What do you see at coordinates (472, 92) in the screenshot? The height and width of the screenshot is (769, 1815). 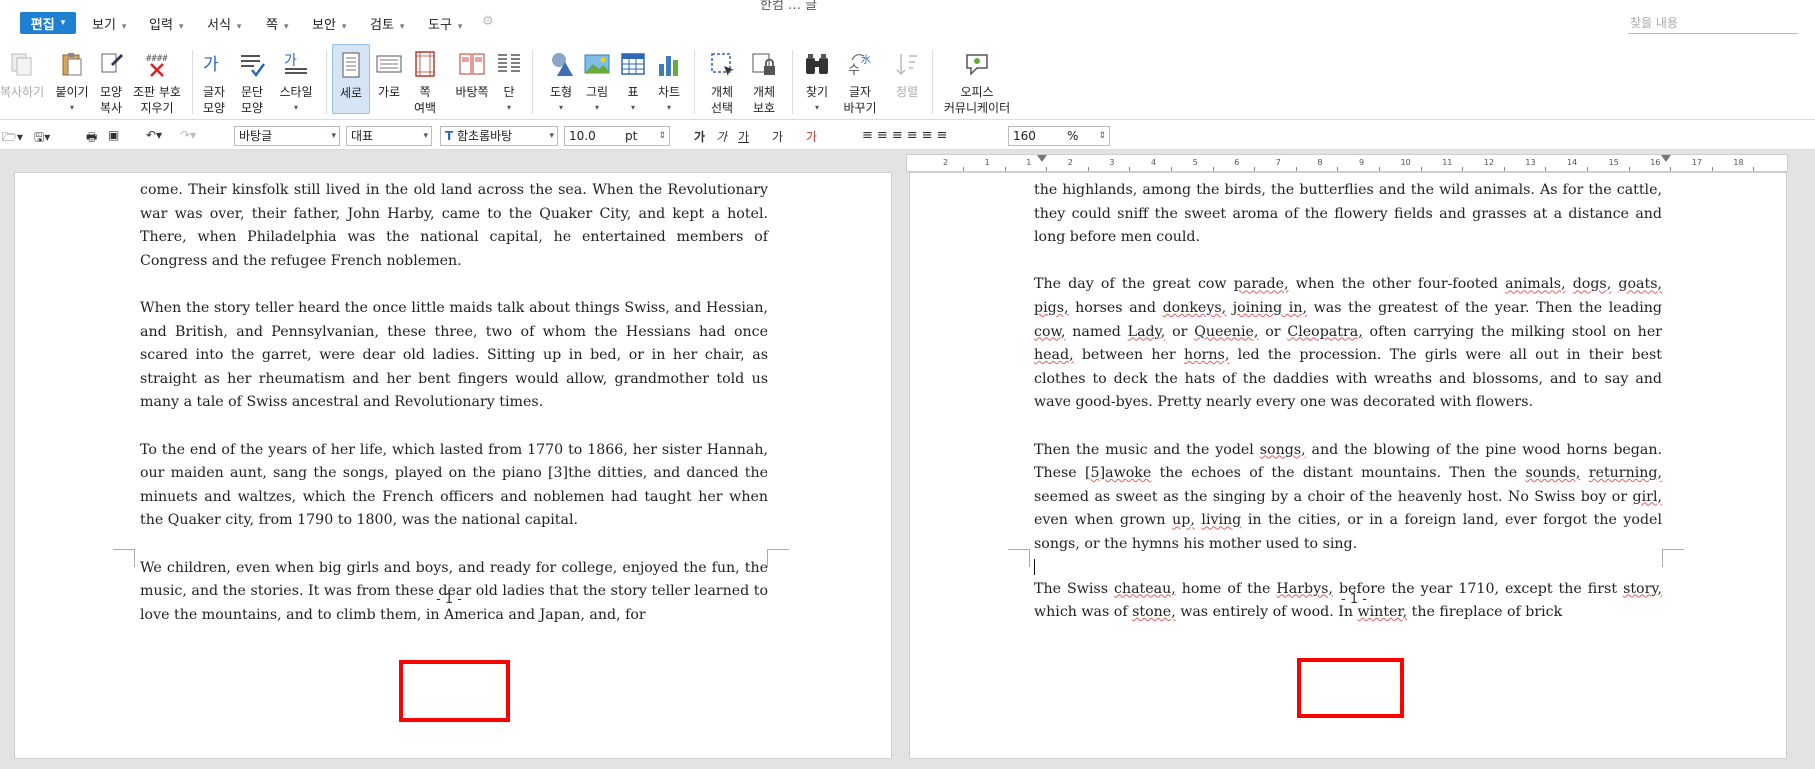 I see `master-page-label: 바탕쪽` at bounding box center [472, 92].